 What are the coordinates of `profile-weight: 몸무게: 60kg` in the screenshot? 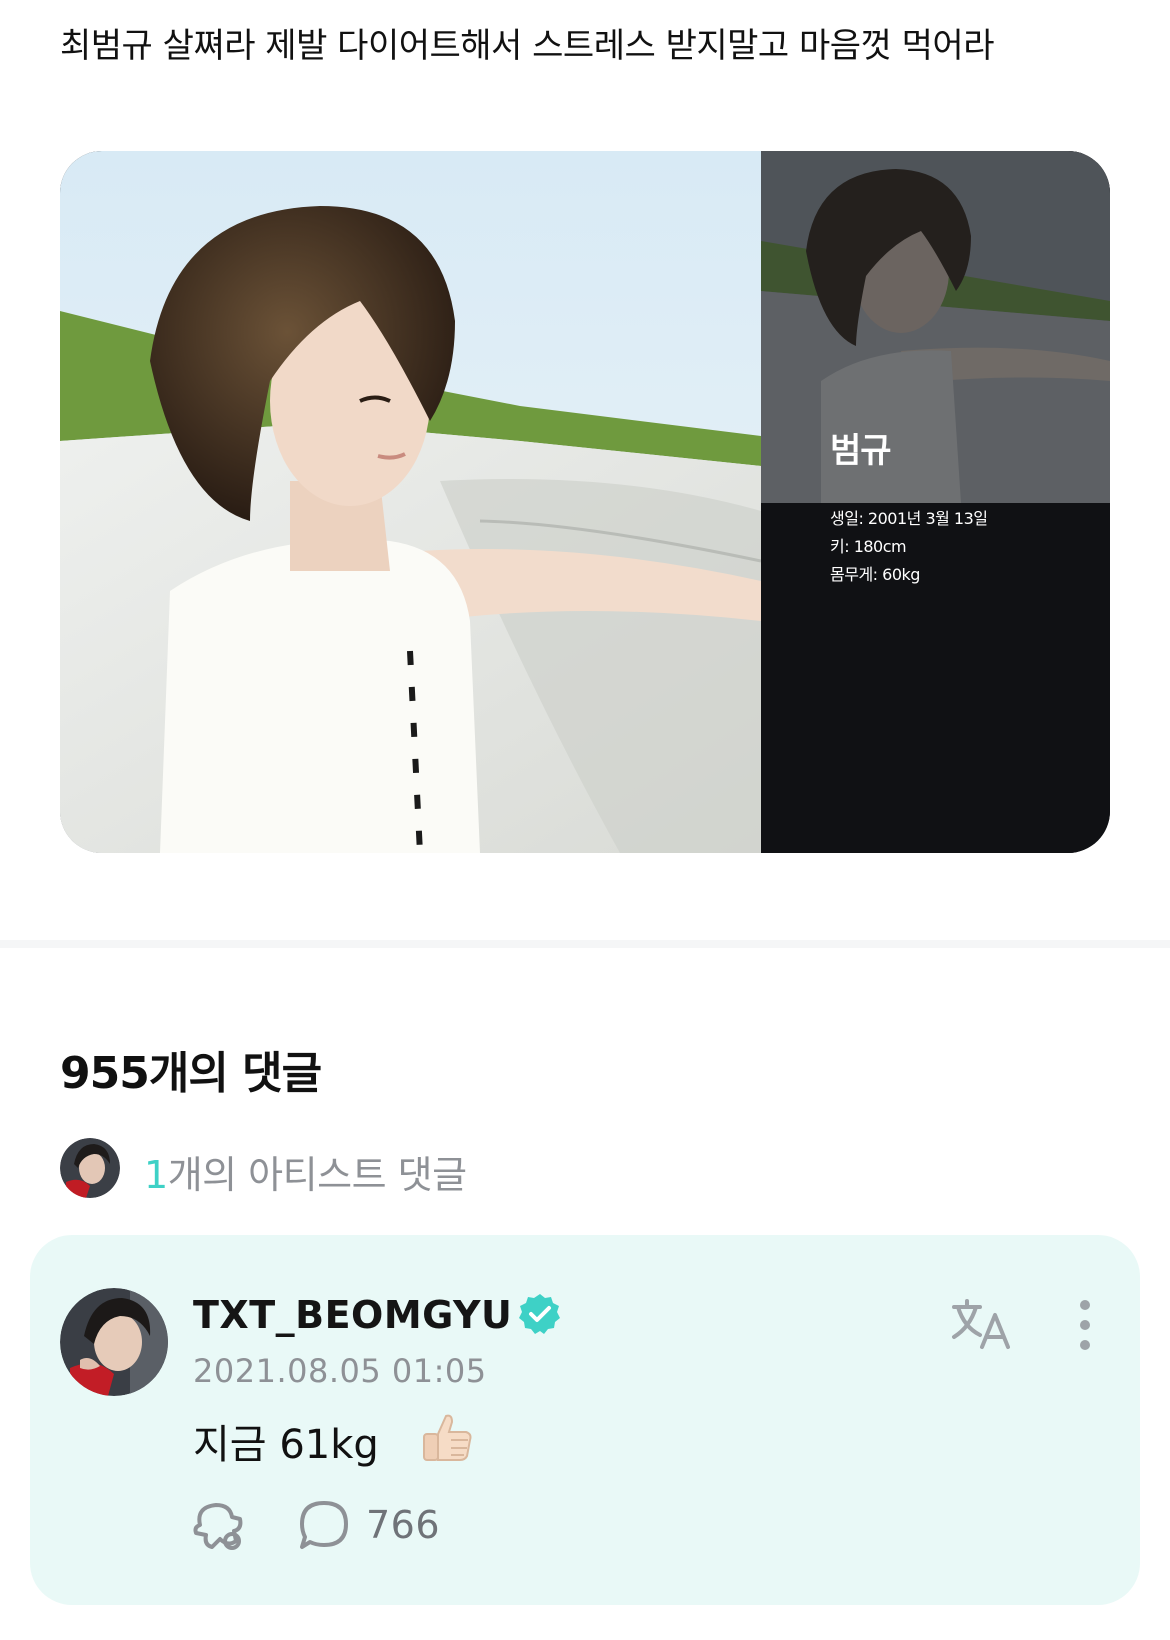 It's located at (875, 574).